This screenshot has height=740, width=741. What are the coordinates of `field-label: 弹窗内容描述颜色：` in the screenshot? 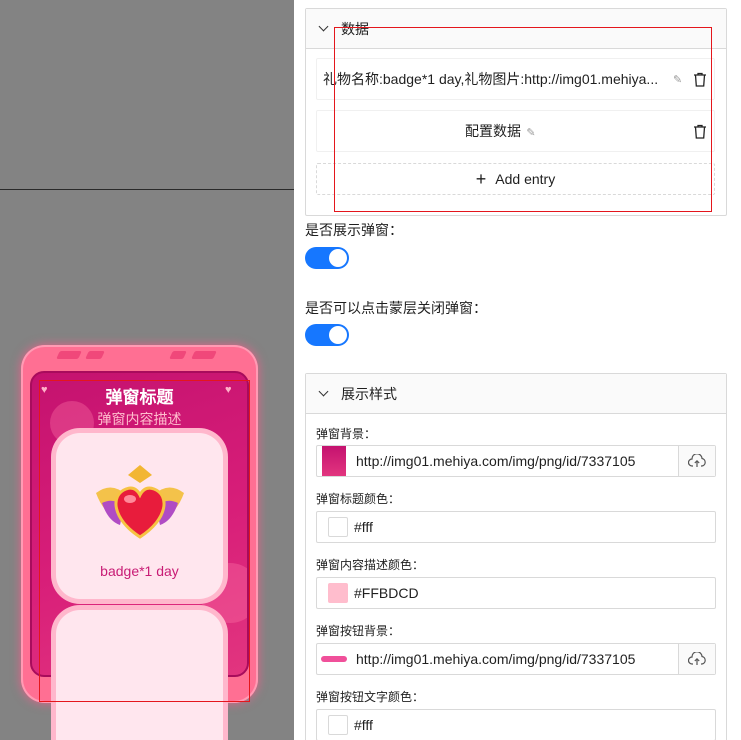 It's located at (370, 565).